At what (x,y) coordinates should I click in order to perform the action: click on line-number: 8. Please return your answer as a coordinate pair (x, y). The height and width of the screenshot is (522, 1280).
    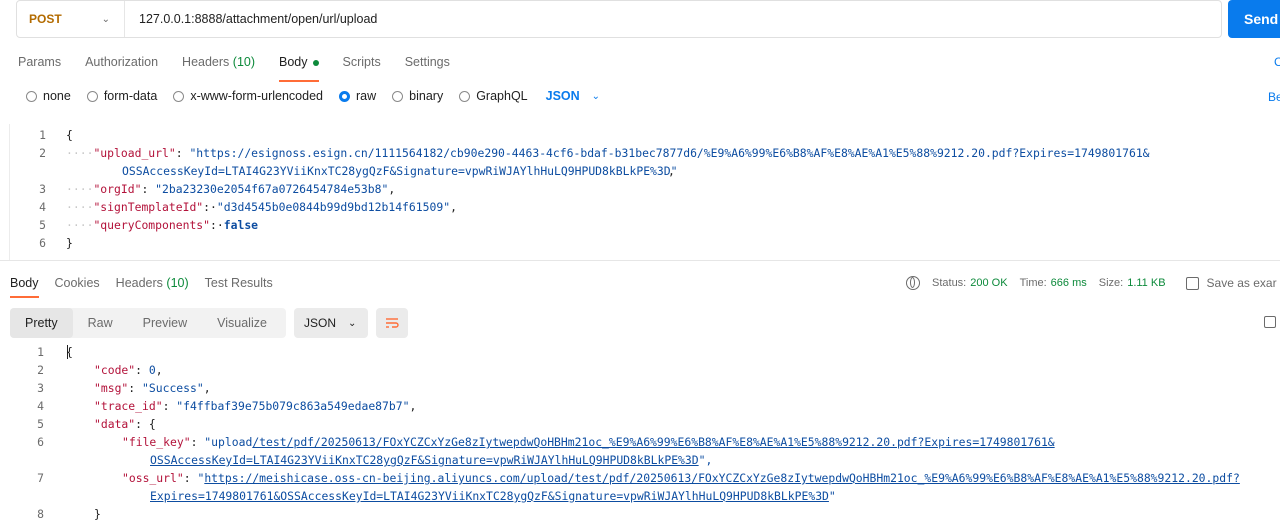
    Looking at the image, I should click on (40, 514).